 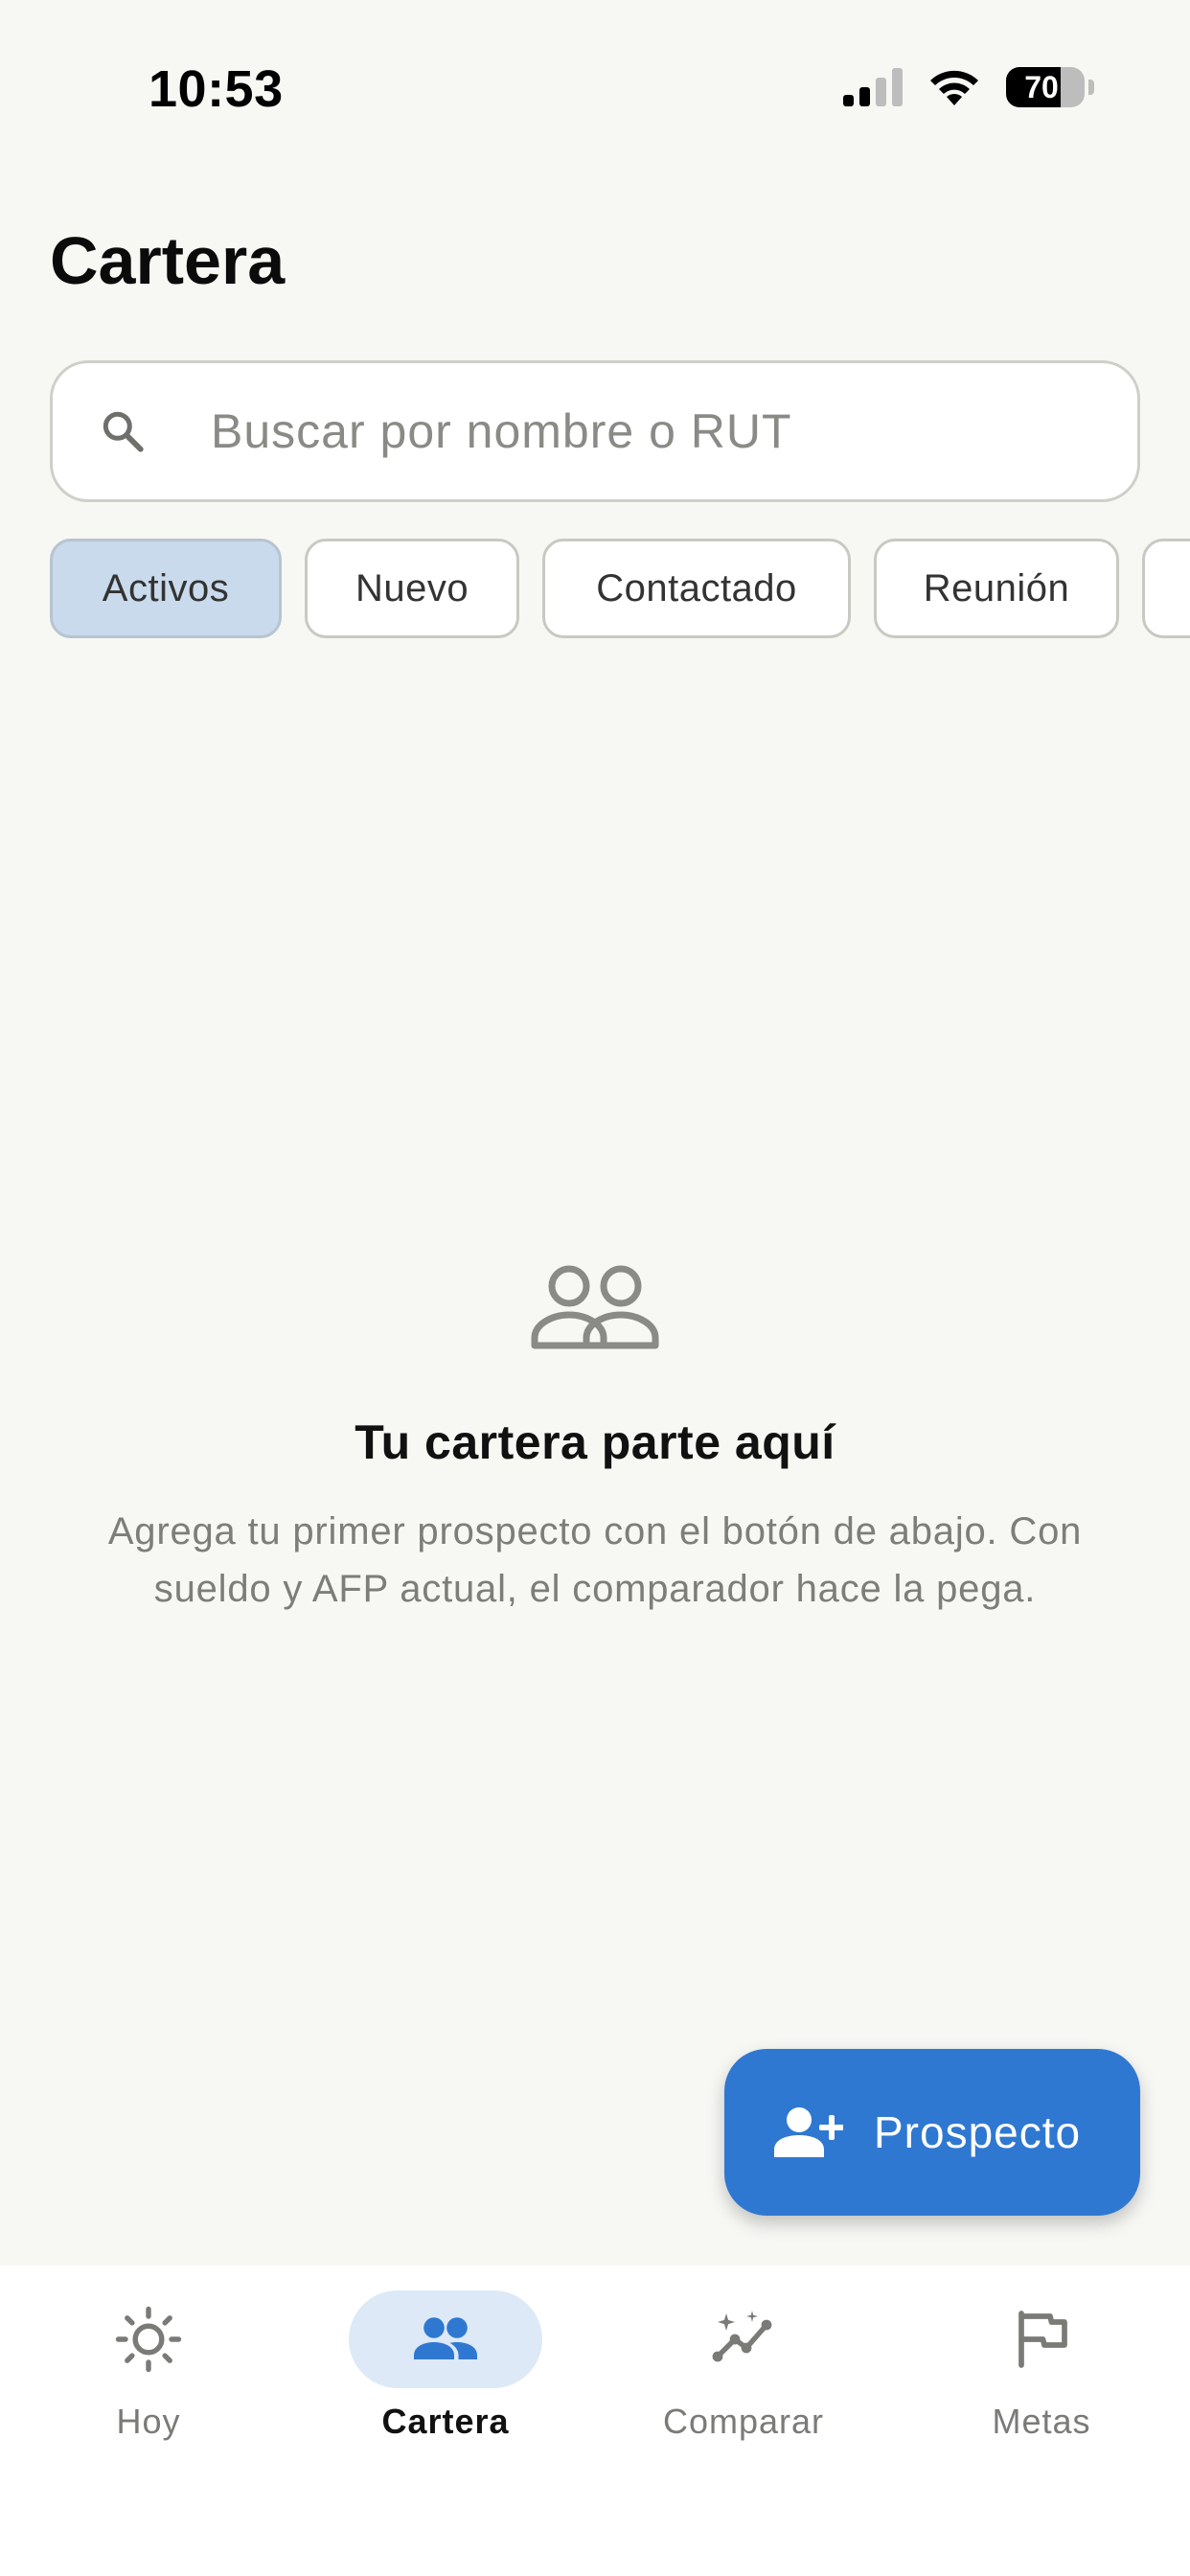 I want to click on status-bar: 10:53 70, so click(x=595, y=86).